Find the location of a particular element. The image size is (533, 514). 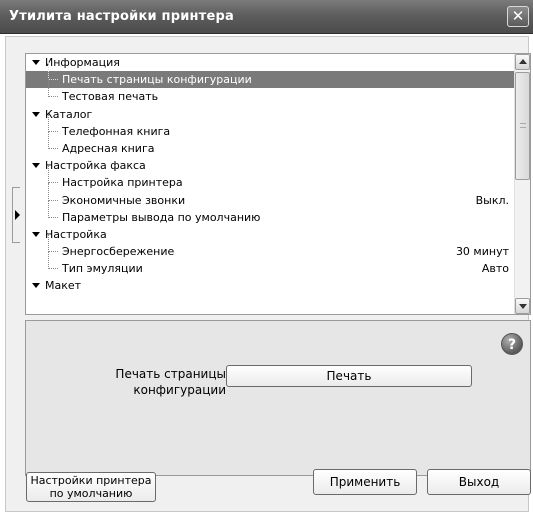

window-title: Утилита настройки принтера is located at coordinates (121, 16).